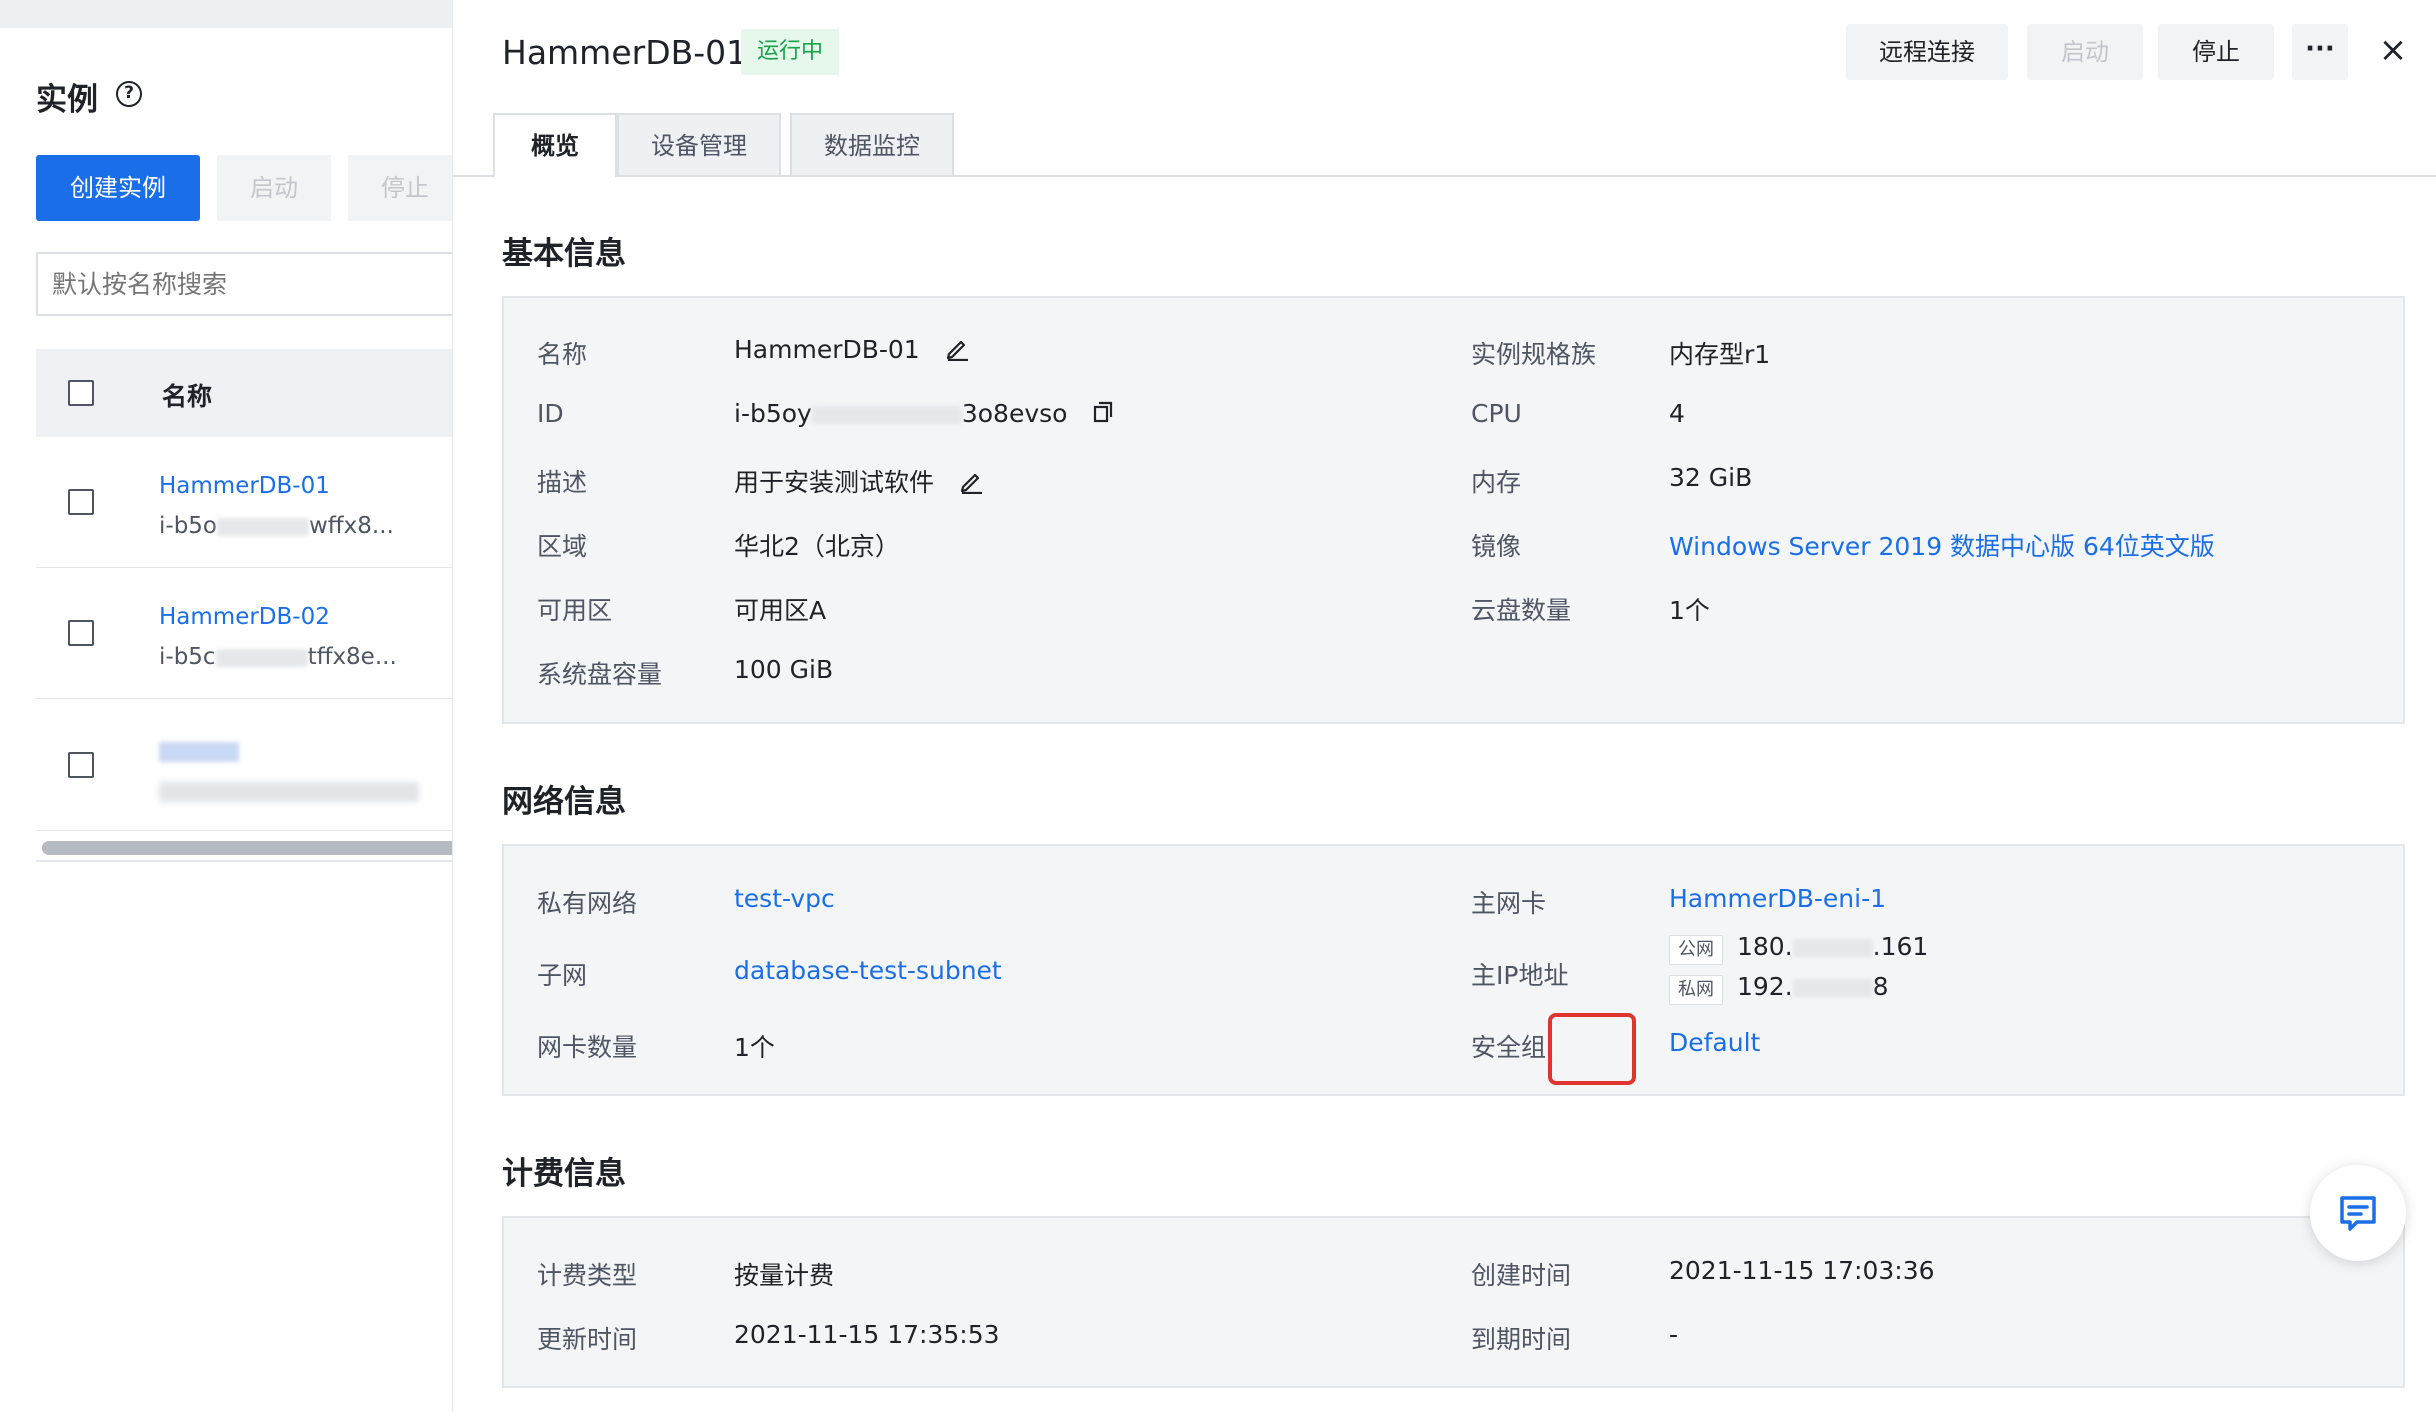  Describe the element at coordinates (1900, 946) in the screenshot. I see `public-ip-suffix: .161` at that location.